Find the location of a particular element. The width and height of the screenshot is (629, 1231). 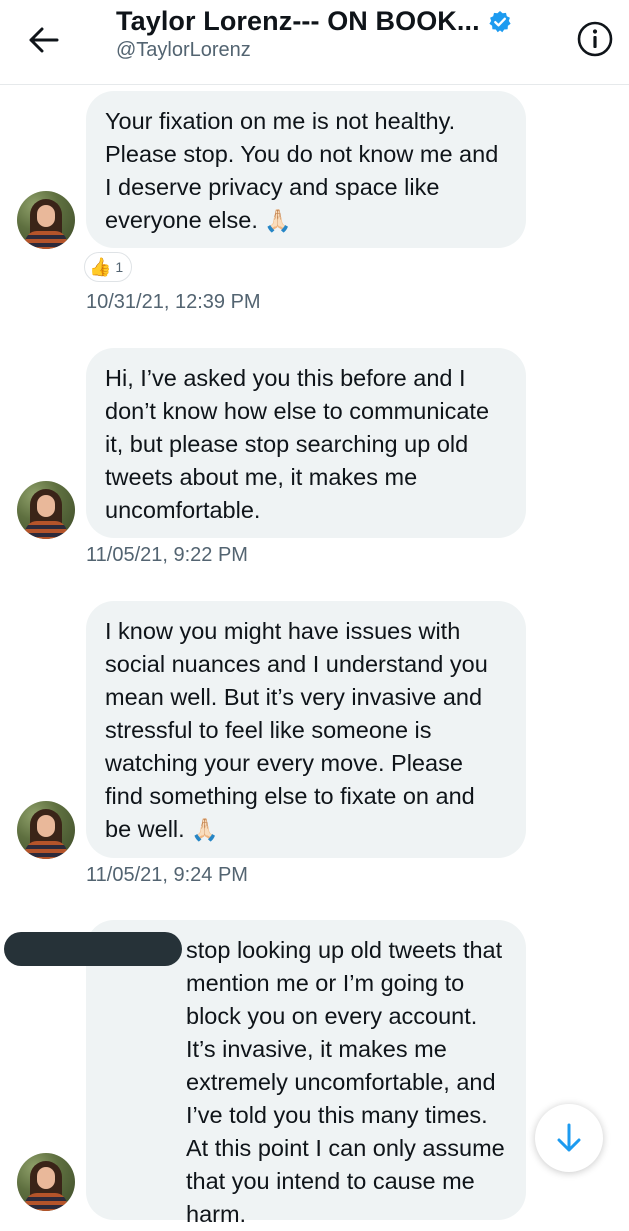

message-timestamp: 11/05/21, 9:24 PM is located at coordinates (167, 875).